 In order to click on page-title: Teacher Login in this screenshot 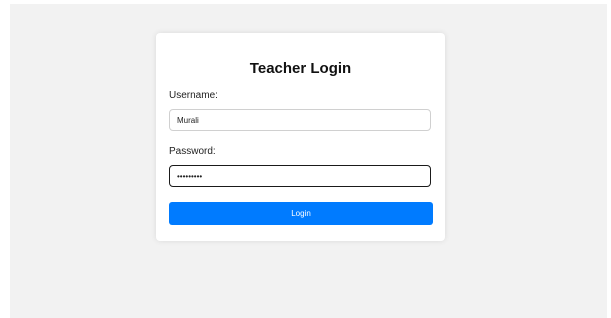, I will do `click(300, 68)`.